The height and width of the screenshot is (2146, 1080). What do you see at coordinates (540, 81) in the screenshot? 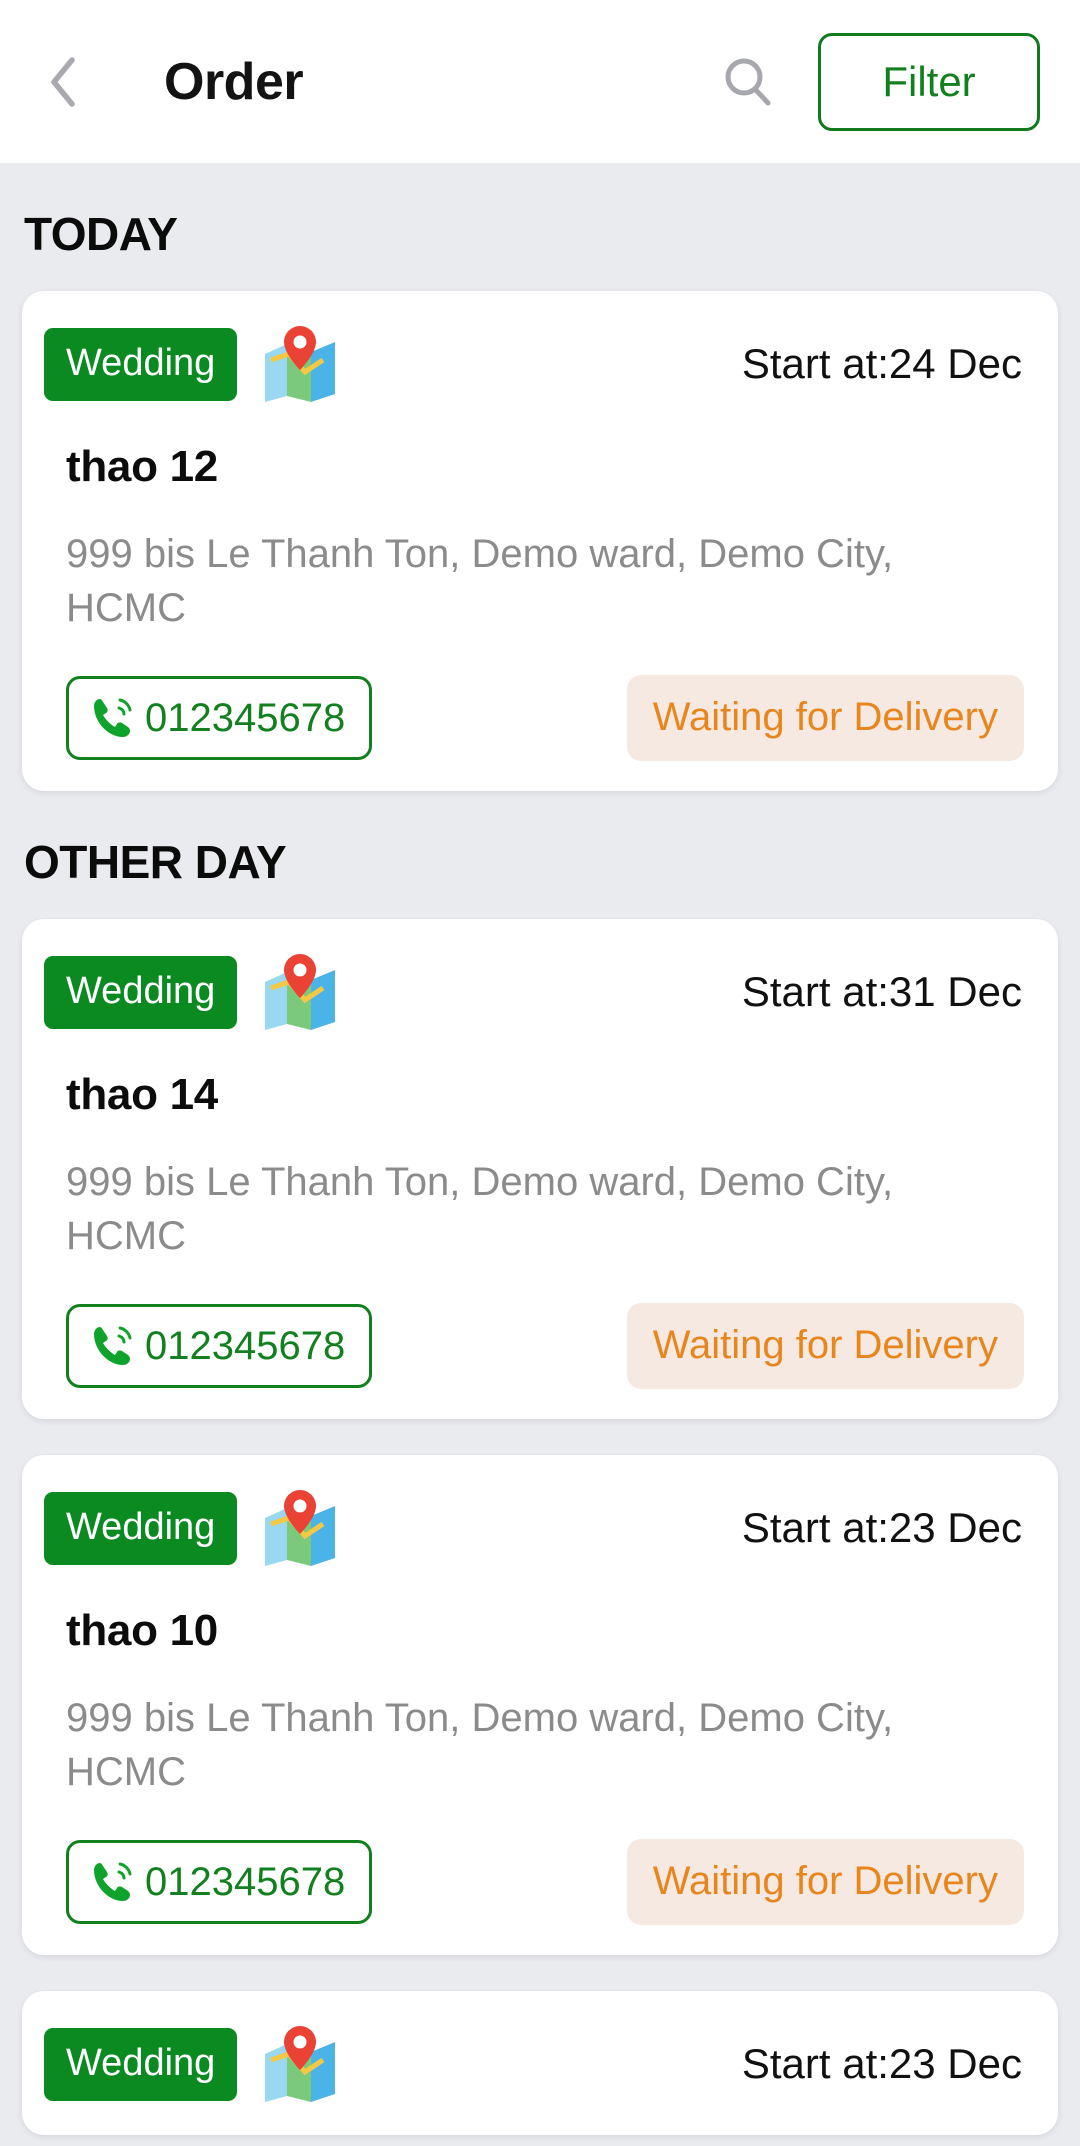
I see `app-header: Order Filter` at bounding box center [540, 81].